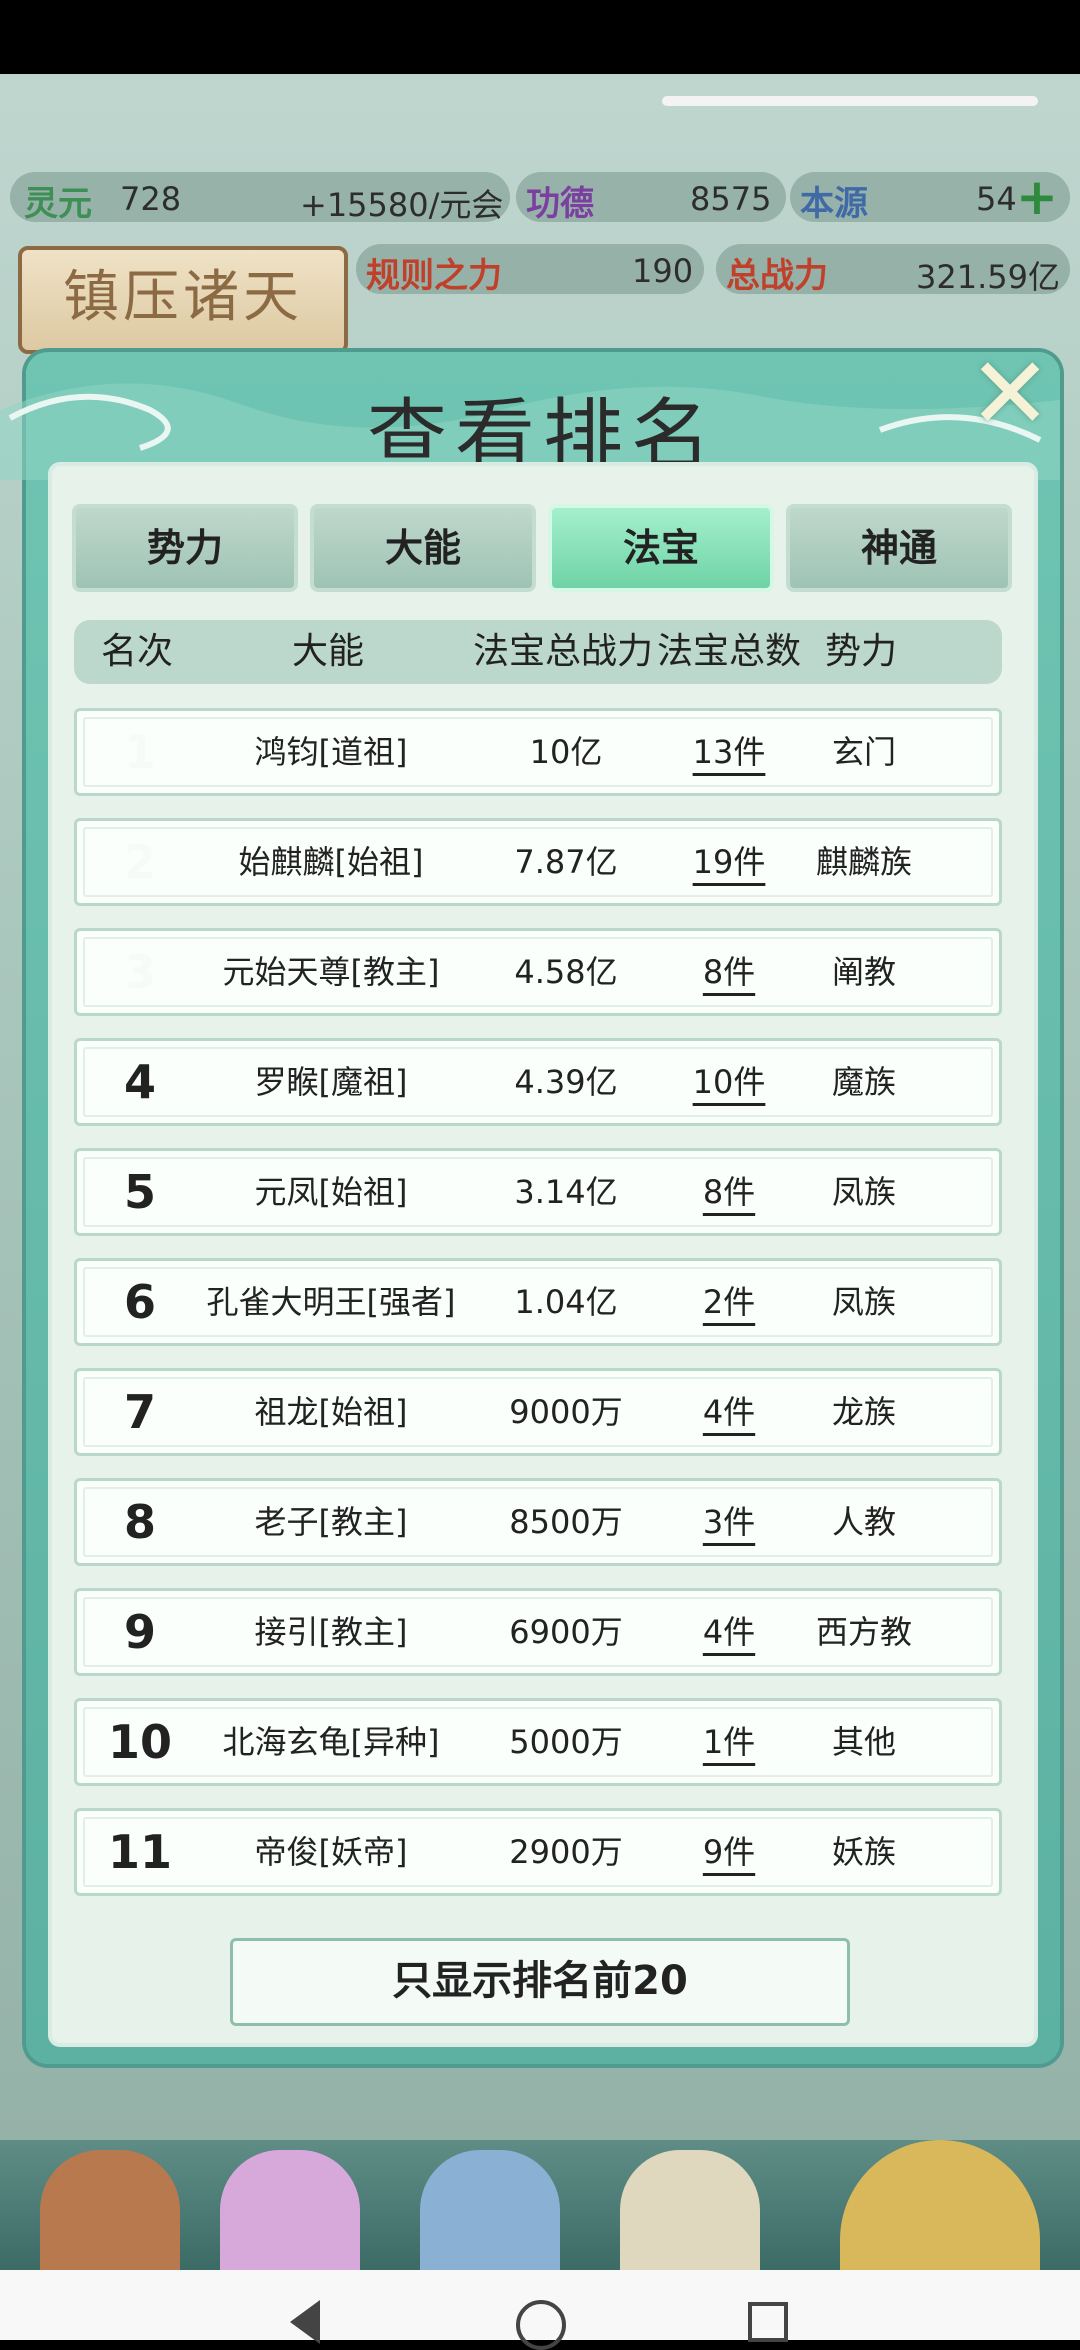 The image size is (1080, 2350). Describe the element at coordinates (729, 1742) in the screenshot. I see `count-link: 1件` at that location.